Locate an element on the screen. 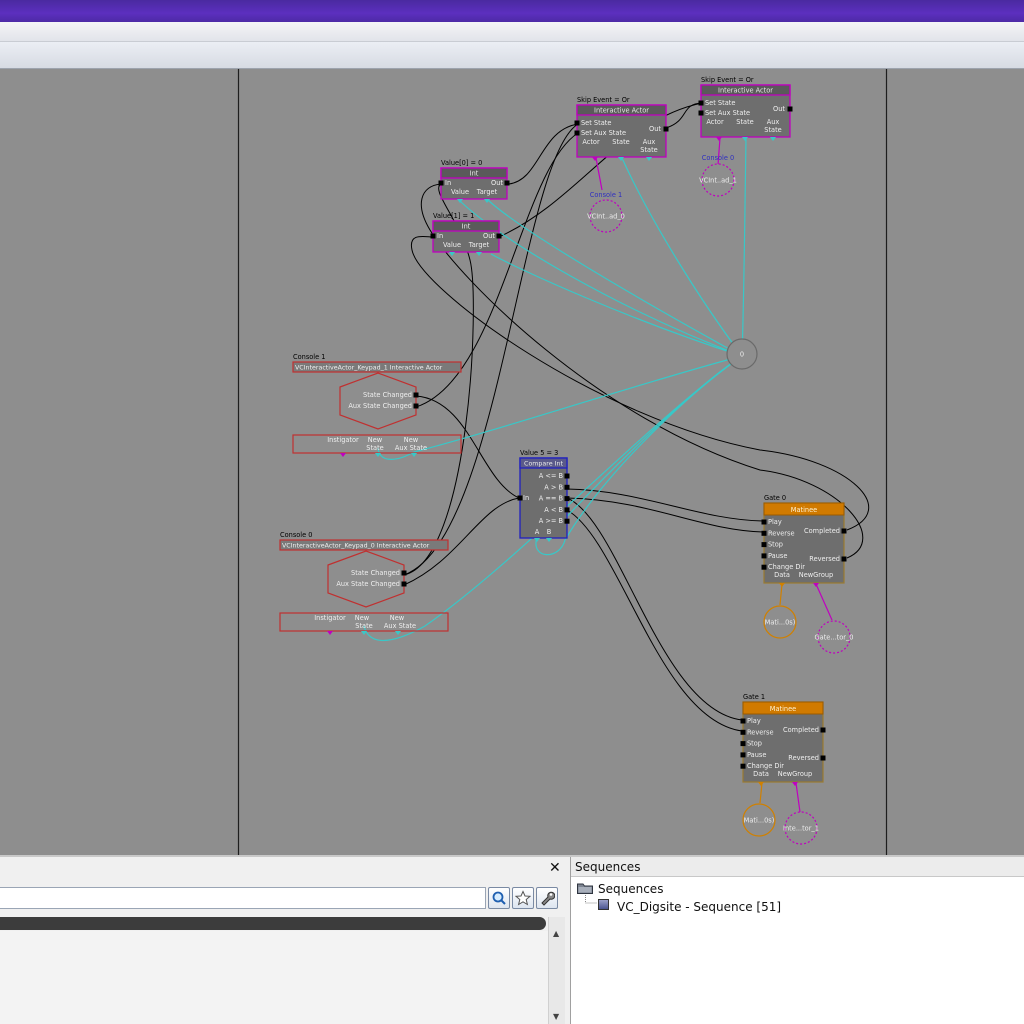  value1-caption: Value[1] = 1 is located at coordinates (453, 216).